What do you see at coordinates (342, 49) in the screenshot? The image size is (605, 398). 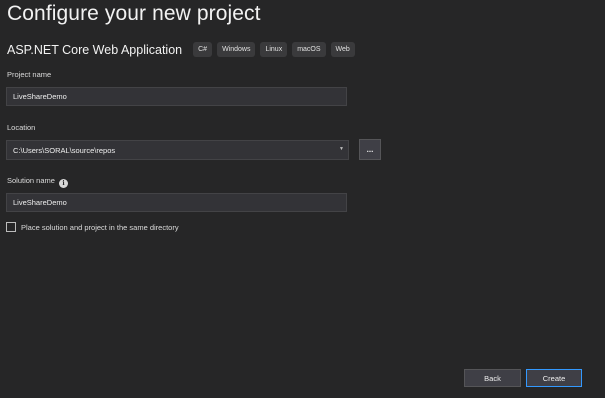 I see `tag-web: Web` at bounding box center [342, 49].